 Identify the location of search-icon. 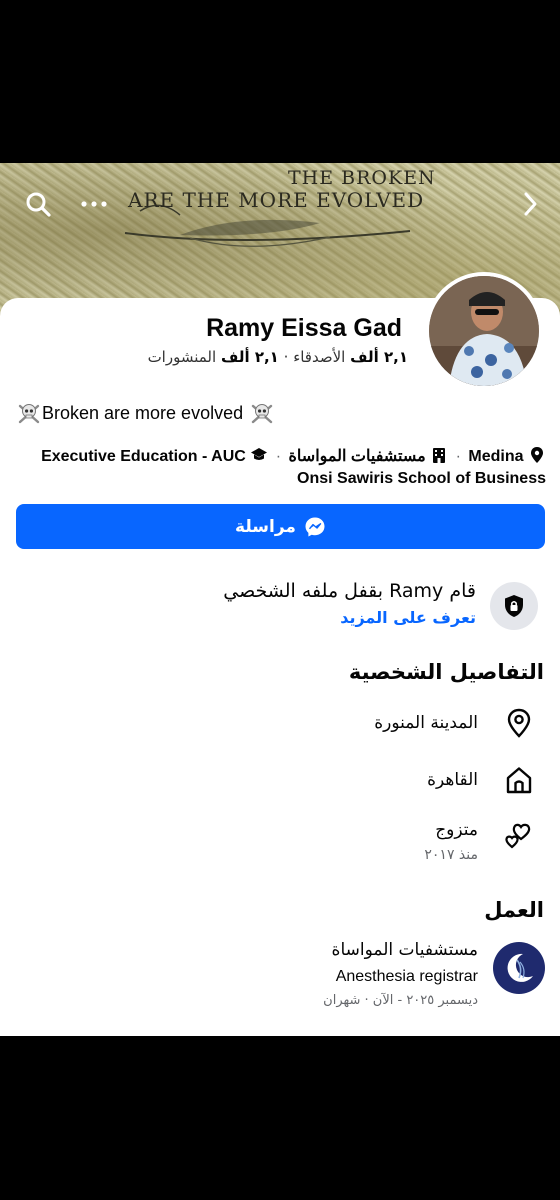
(38, 204).